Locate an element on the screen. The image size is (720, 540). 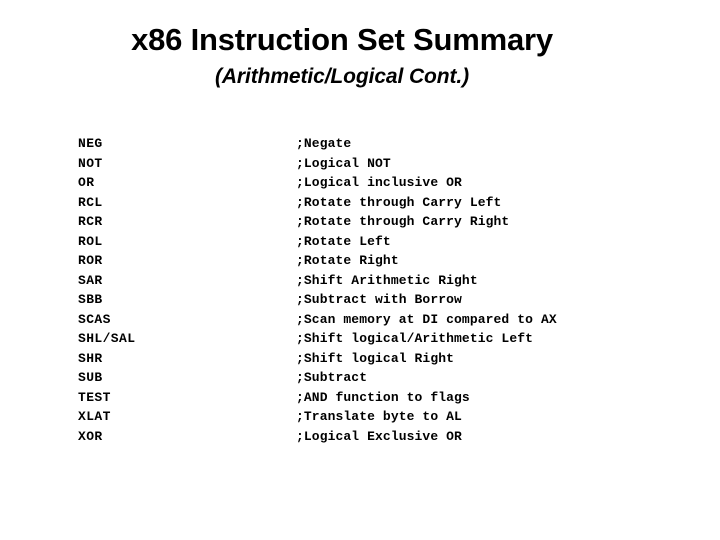
instruction-description: ;Rotate through Carry Right is located at coordinates (403, 221).